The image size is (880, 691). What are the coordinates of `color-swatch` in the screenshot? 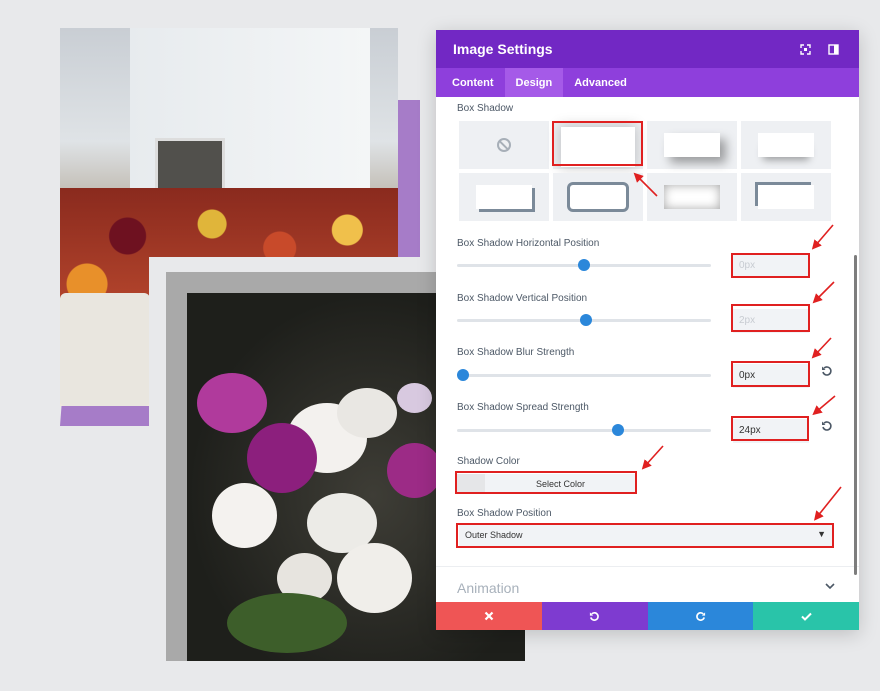 It's located at (471, 484).